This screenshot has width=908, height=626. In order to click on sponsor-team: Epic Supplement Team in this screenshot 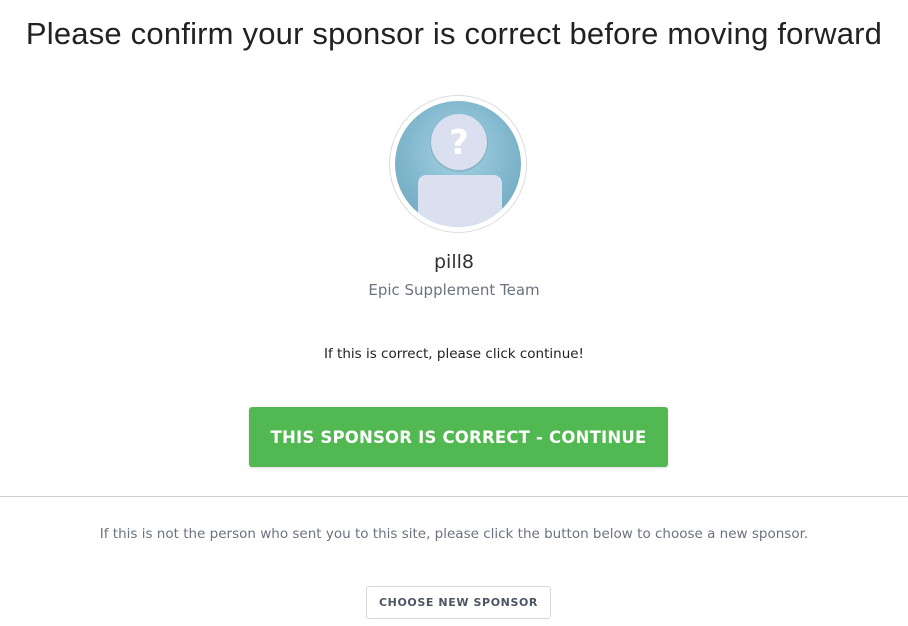, I will do `click(454, 290)`.